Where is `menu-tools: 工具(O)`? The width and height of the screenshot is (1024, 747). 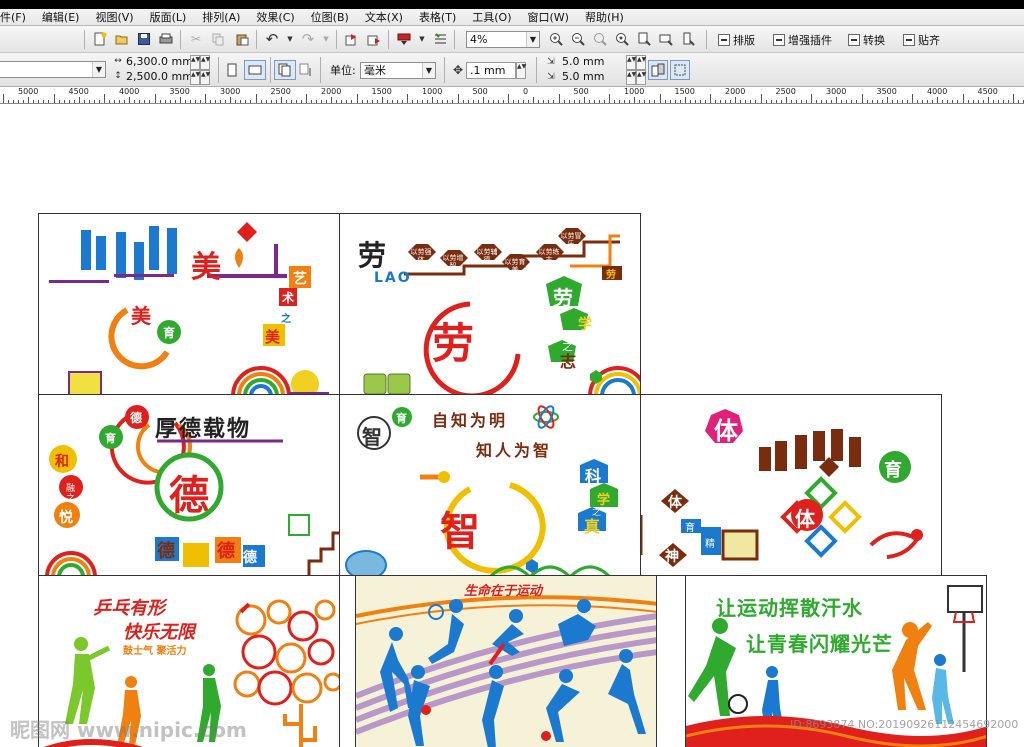
menu-tools: 工具(O) is located at coordinates (491, 17).